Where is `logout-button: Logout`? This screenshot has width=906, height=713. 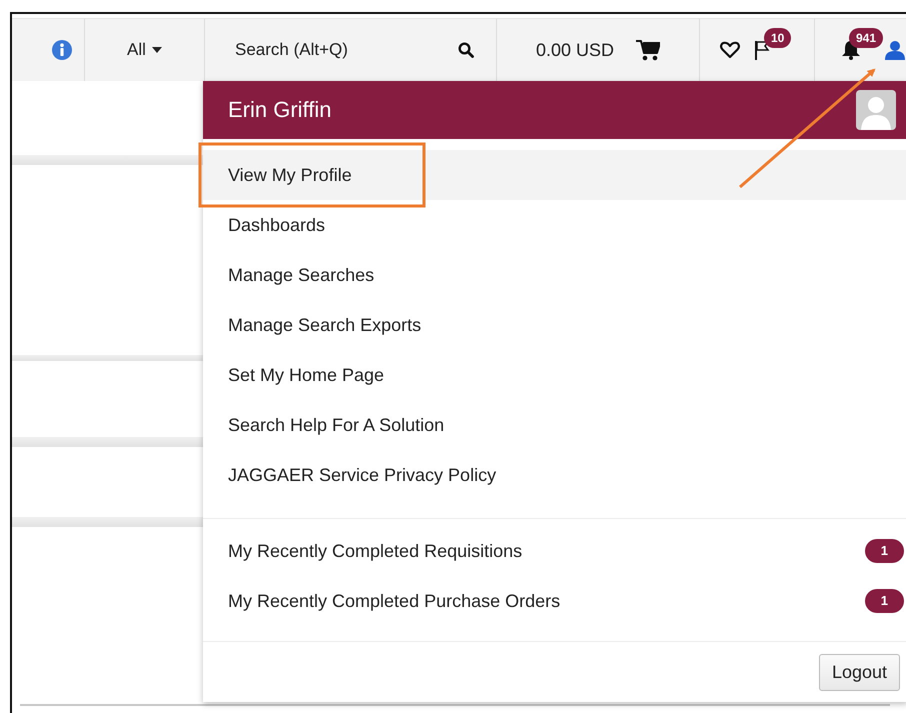
logout-button: Logout is located at coordinates (859, 672).